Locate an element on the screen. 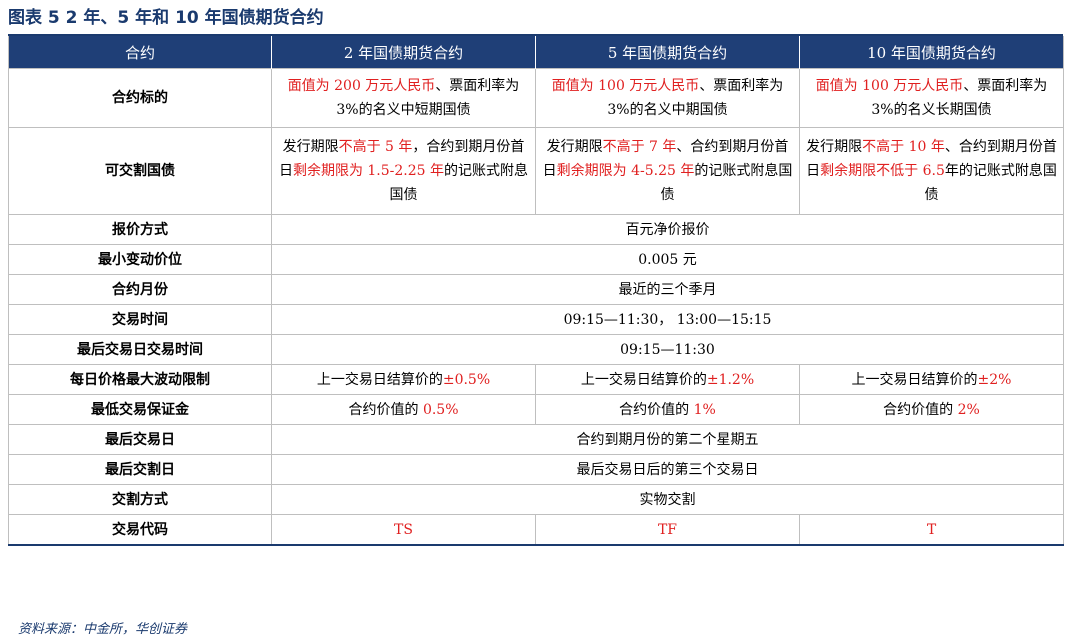 The image size is (1080, 643). header-contract: 合约 is located at coordinates (140, 52).